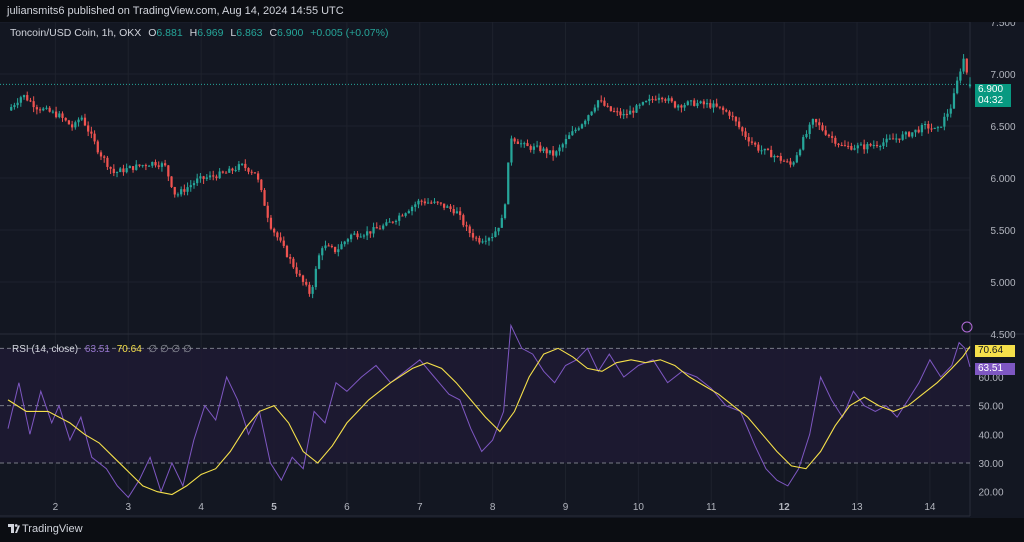  I want to click on price-tick-label: 5.500, so click(1002, 231).